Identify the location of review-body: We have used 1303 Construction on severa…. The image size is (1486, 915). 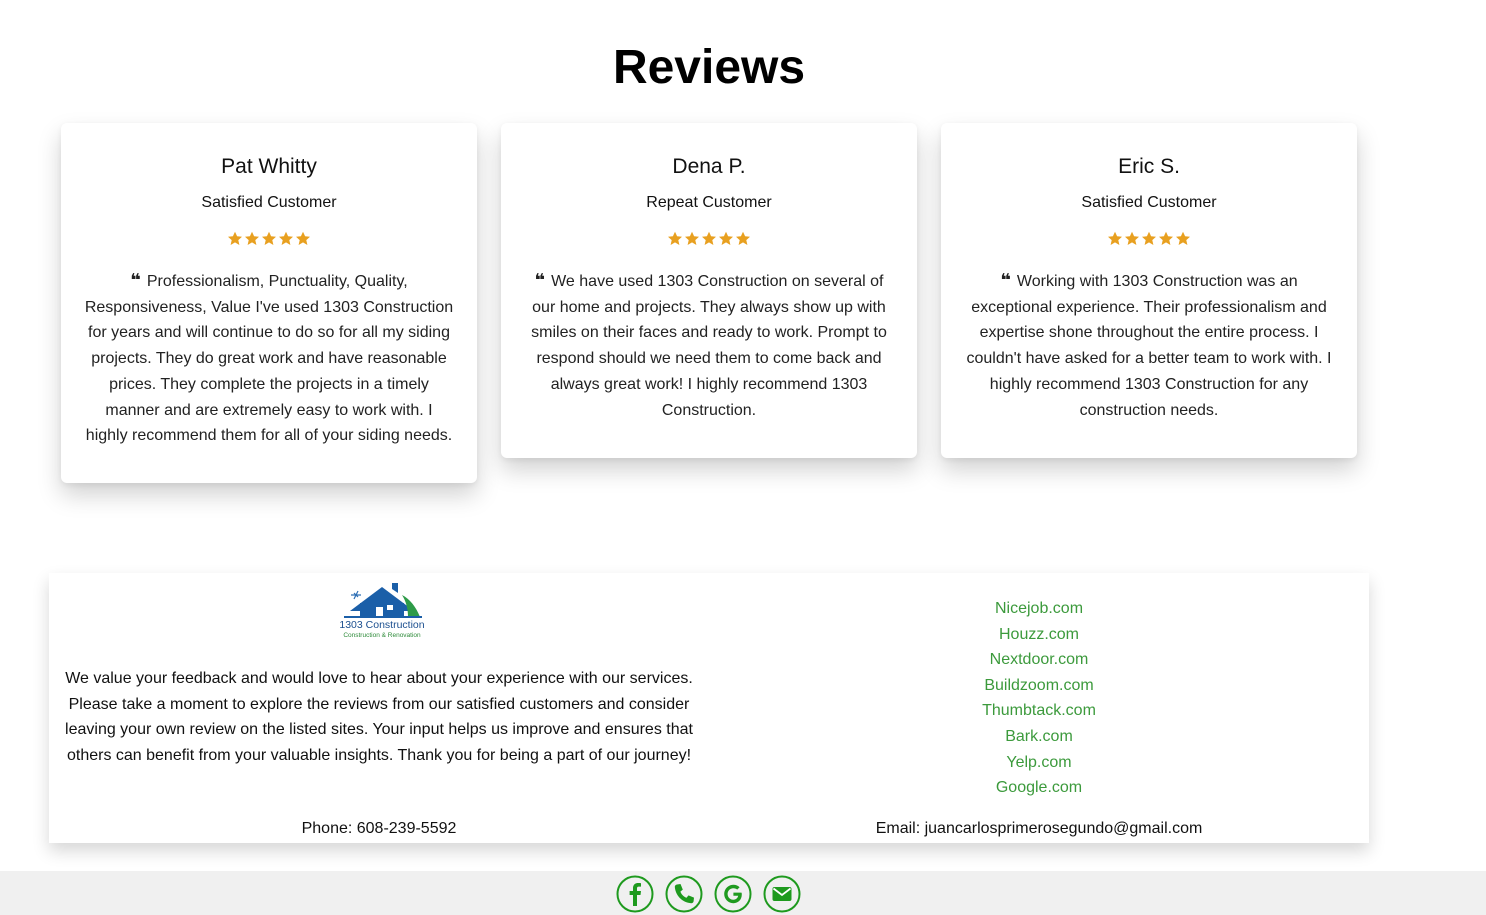
(709, 346).